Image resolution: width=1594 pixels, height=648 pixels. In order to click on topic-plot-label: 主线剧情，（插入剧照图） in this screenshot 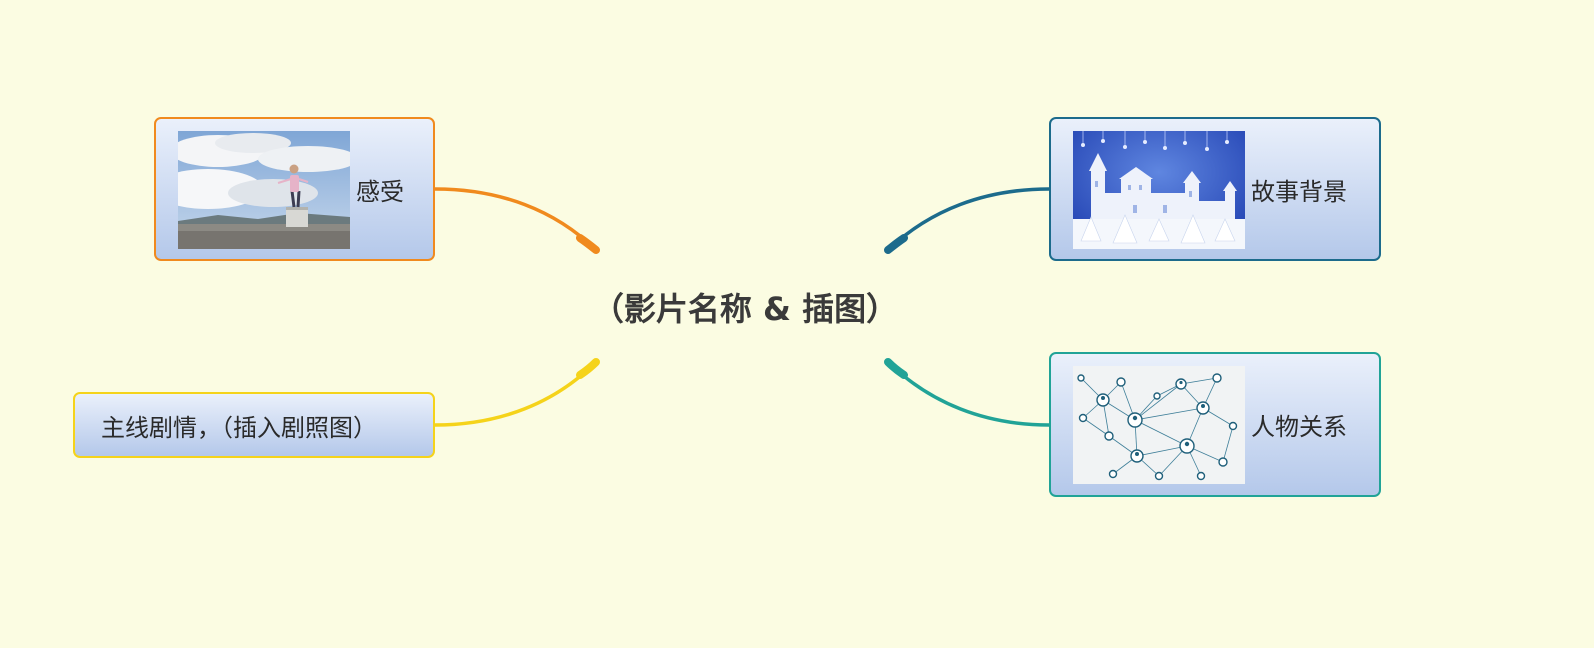, I will do `click(239, 427)`.